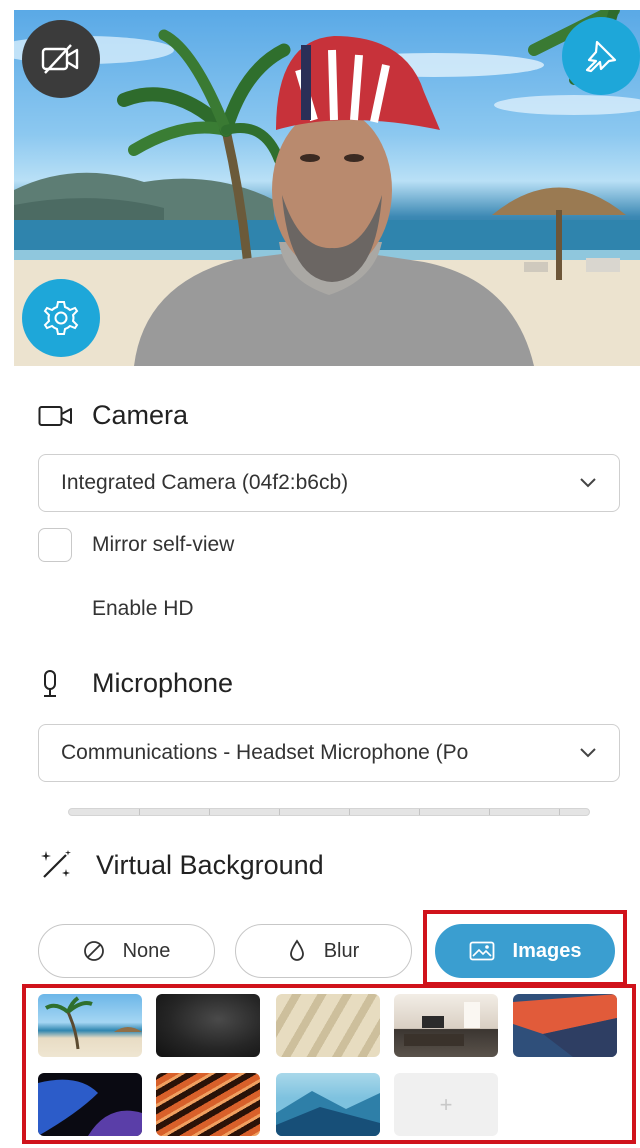  I want to click on camera-heading-label: Camera, so click(140, 415).